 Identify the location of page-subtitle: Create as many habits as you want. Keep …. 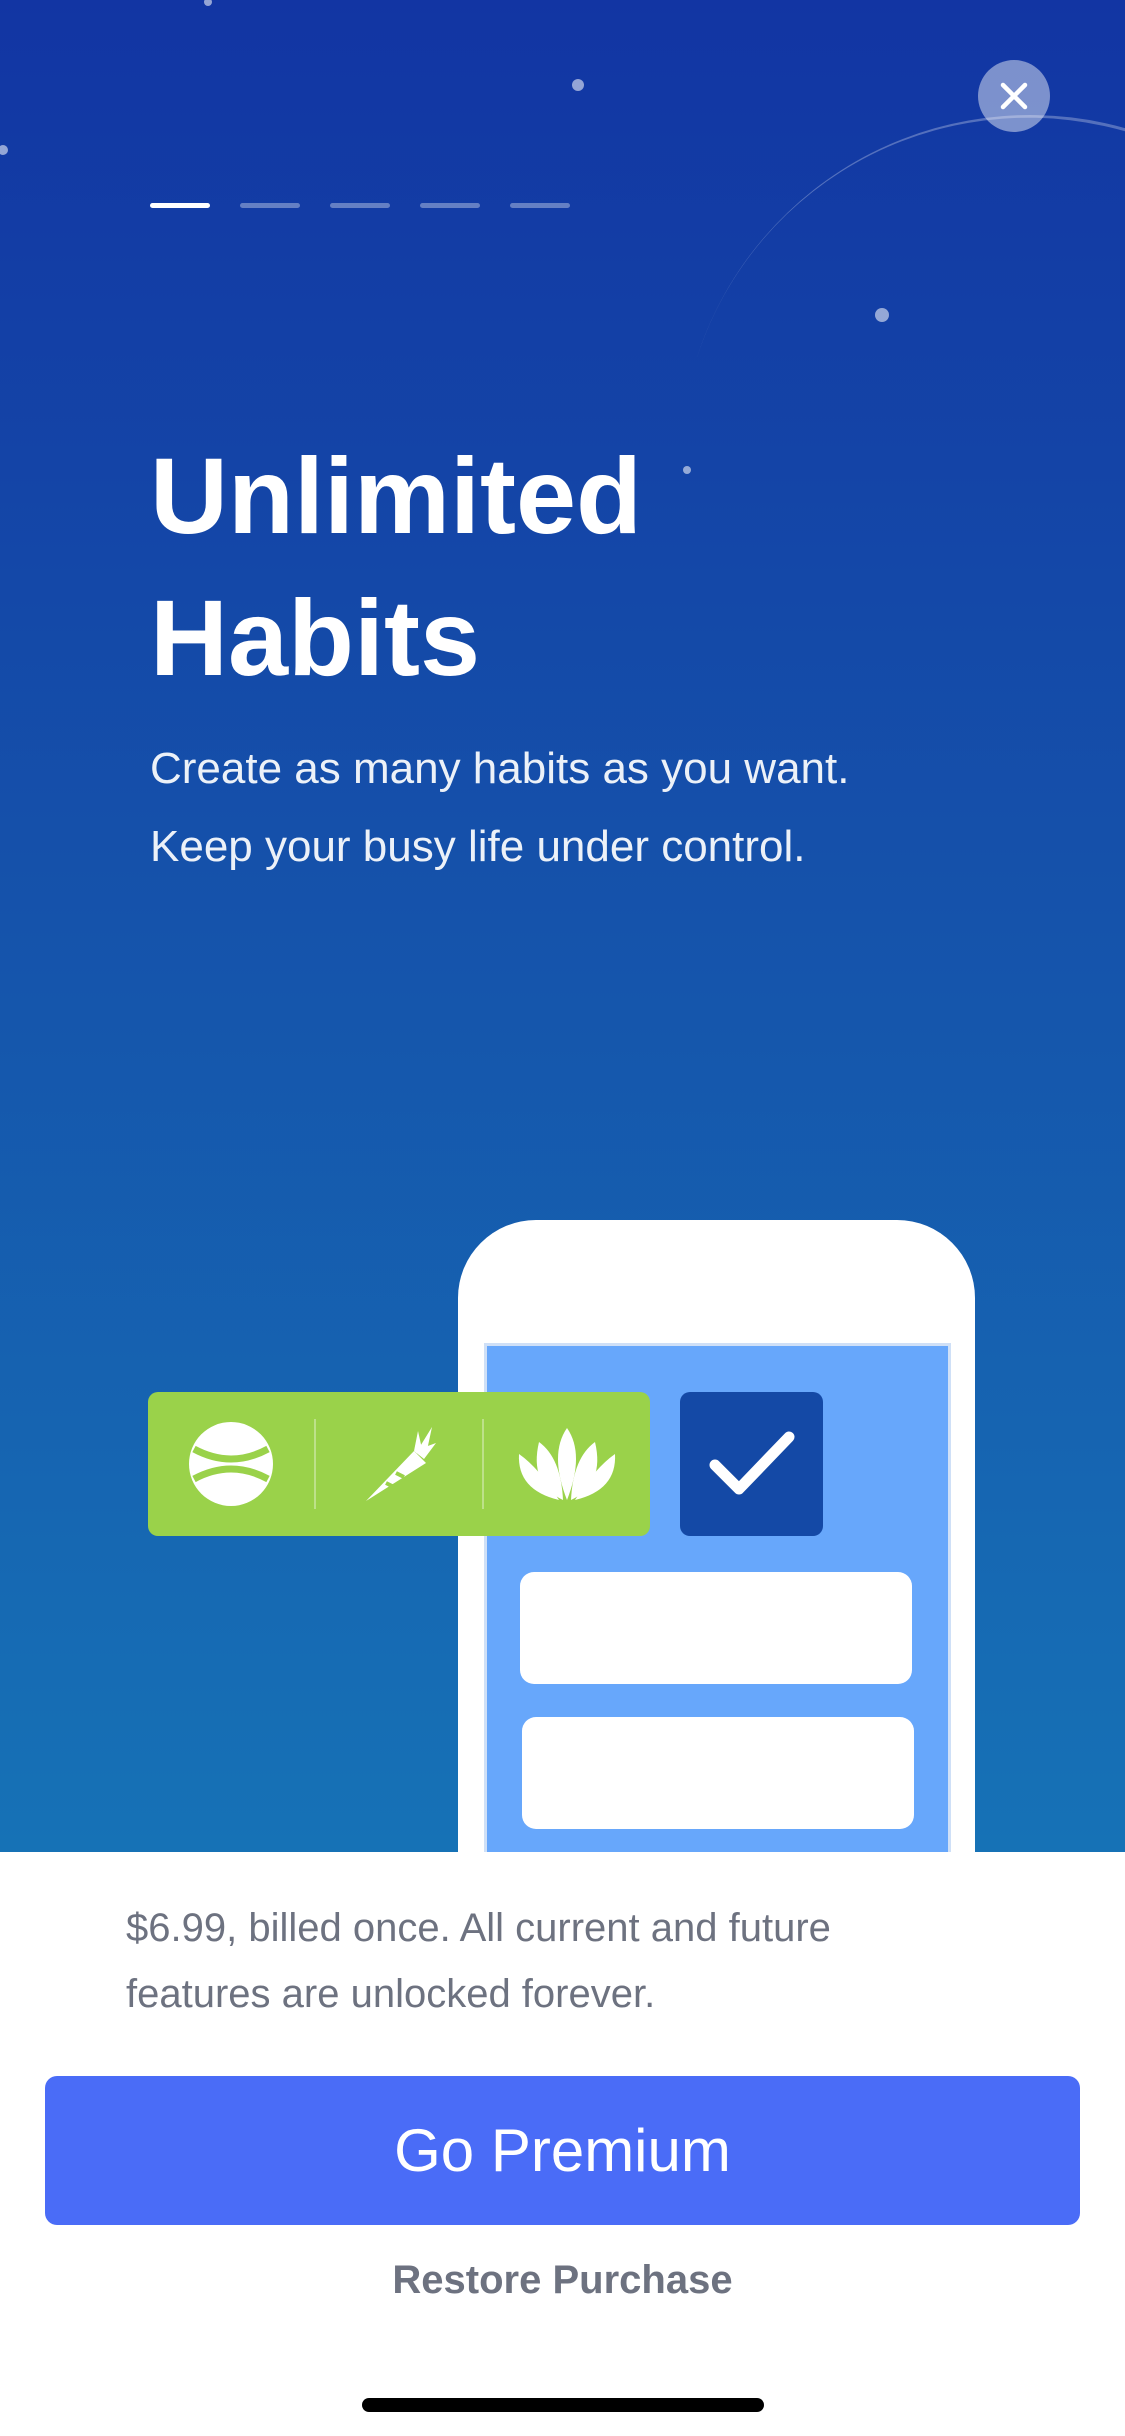
(600, 808).